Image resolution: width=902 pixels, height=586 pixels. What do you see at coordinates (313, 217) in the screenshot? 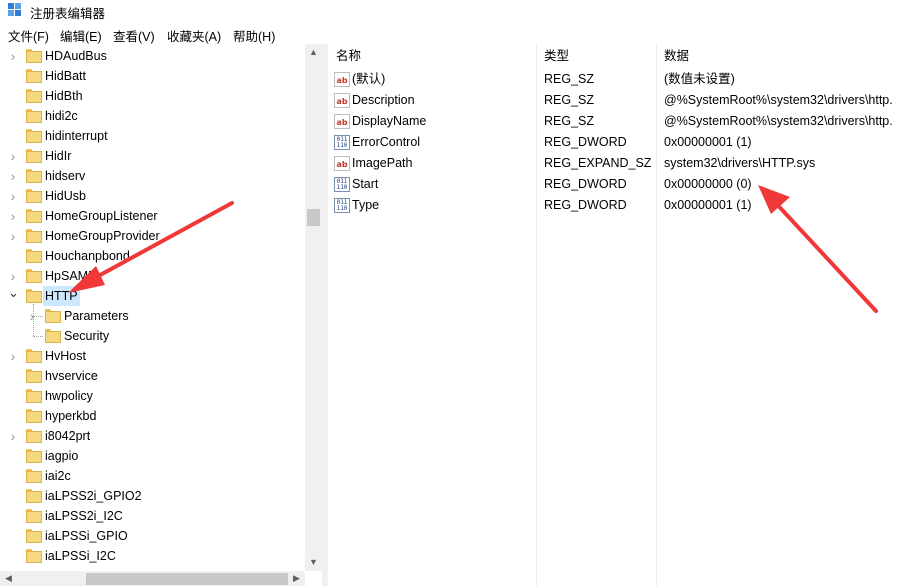
I see `tree-vertical-scroll-thumb` at bounding box center [313, 217].